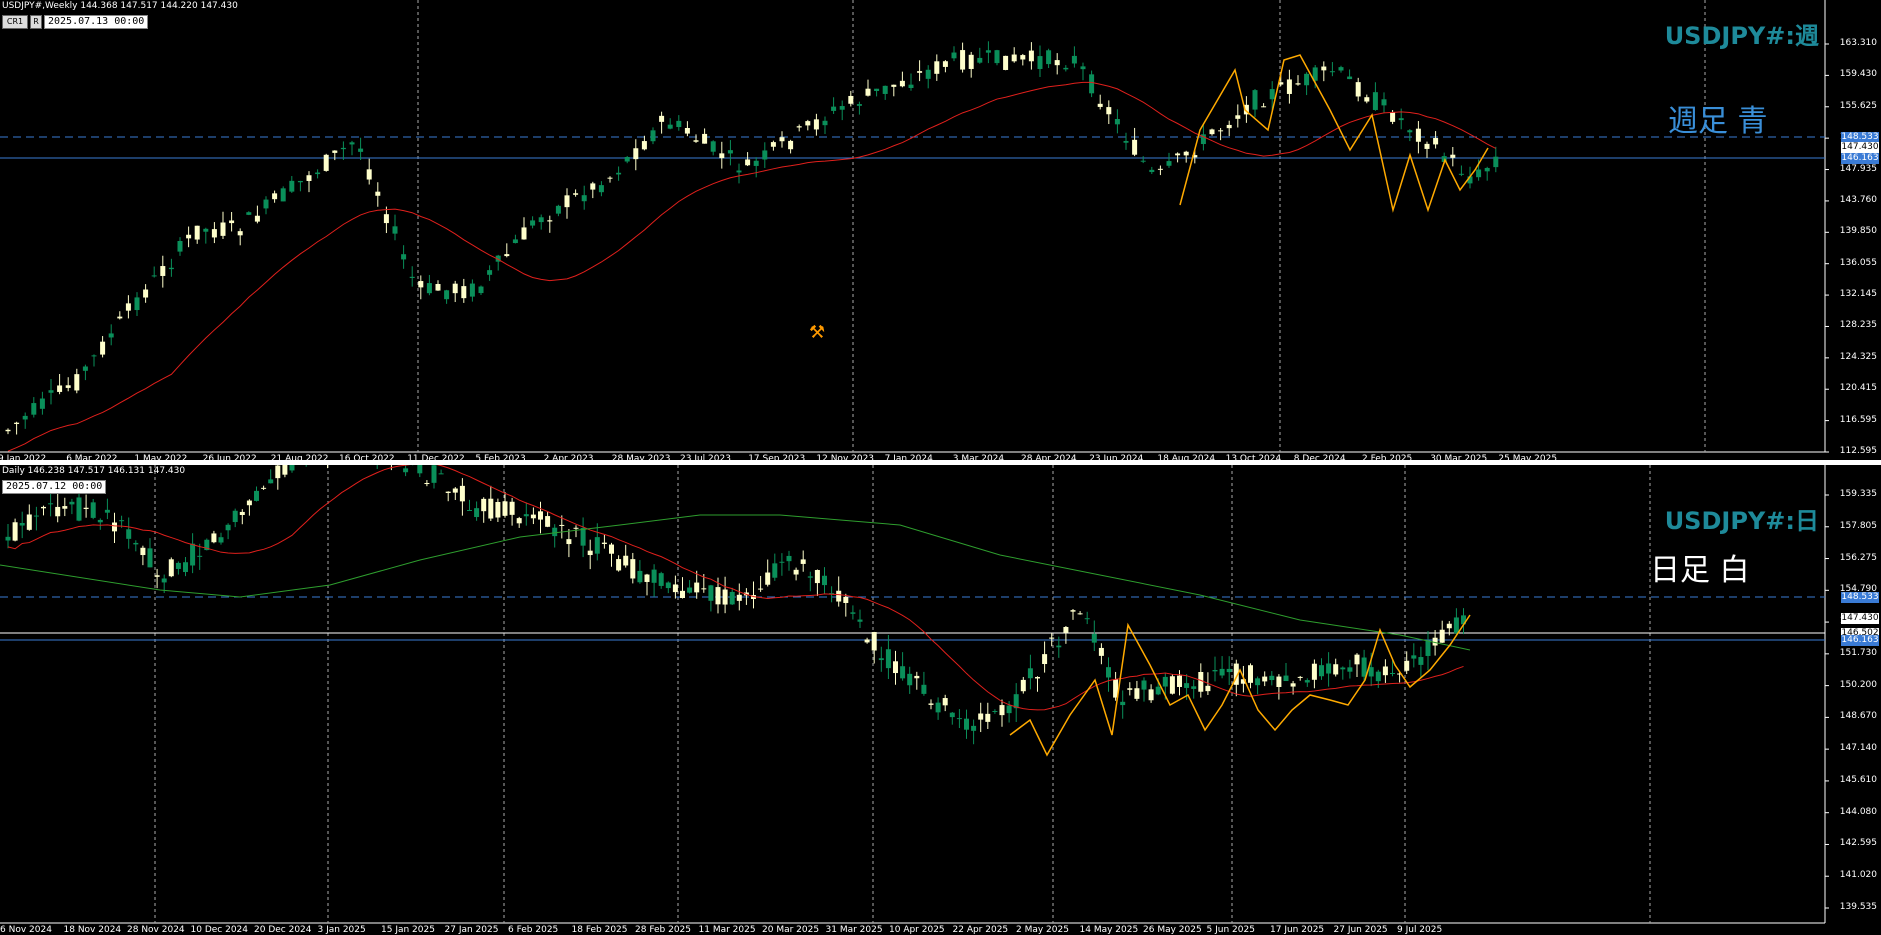 This screenshot has height=935, width=1881. What do you see at coordinates (36, 22) in the screenshot?
I see `r-button: R` at bounding box center [36, 22].